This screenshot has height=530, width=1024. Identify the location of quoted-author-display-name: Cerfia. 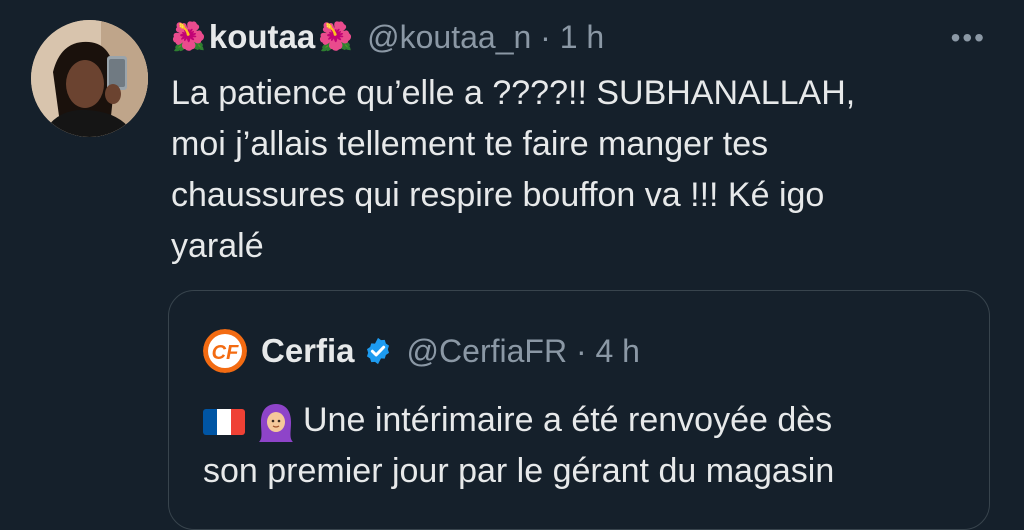
(308, 351).